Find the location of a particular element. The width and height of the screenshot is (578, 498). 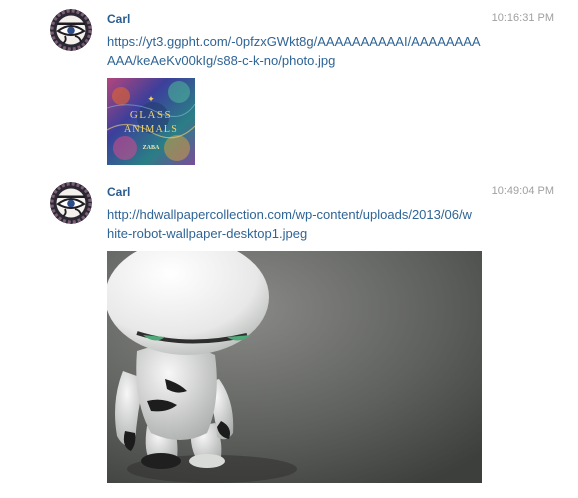

album-subtitle: ZABA is located at coordinates (151, 148).